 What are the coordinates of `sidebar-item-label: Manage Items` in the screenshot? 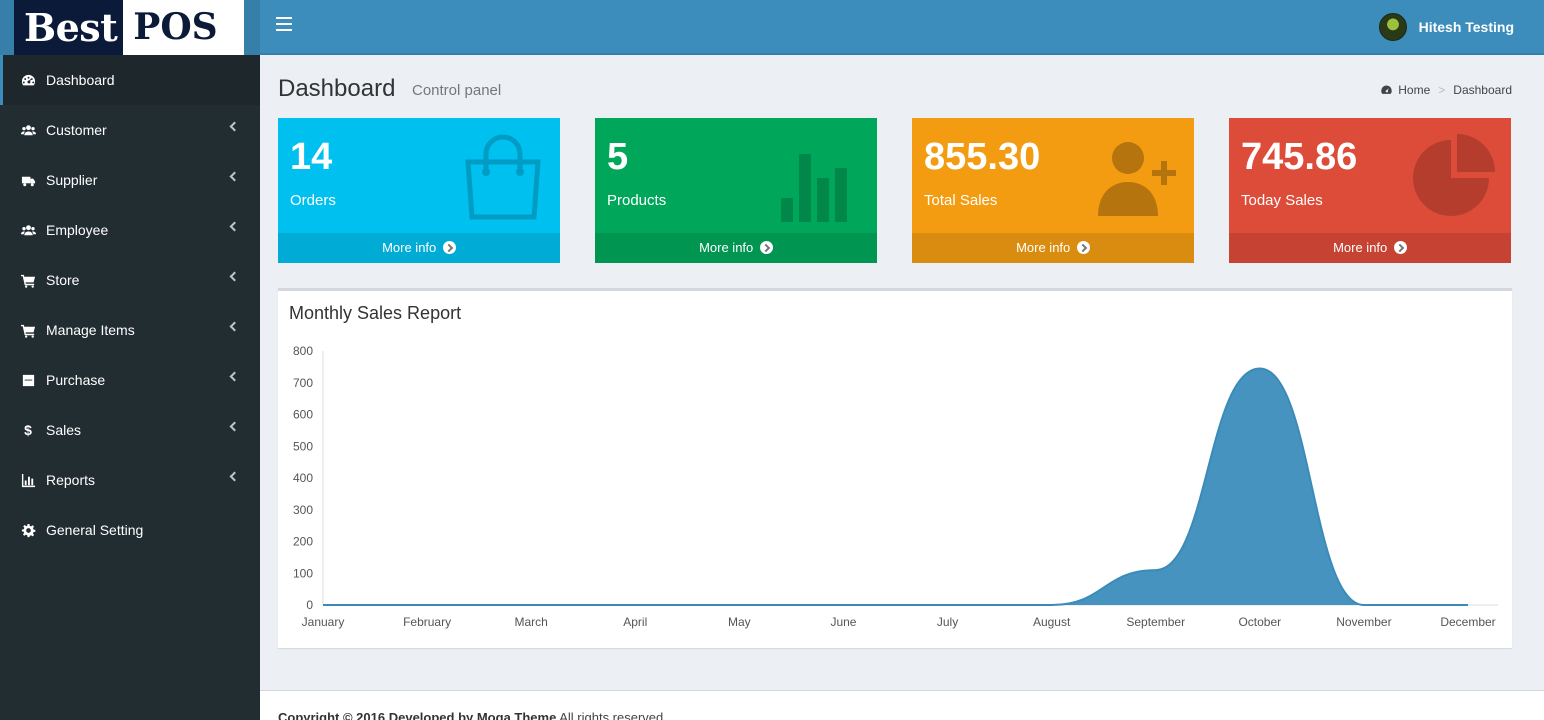 It's located at (90, 330).